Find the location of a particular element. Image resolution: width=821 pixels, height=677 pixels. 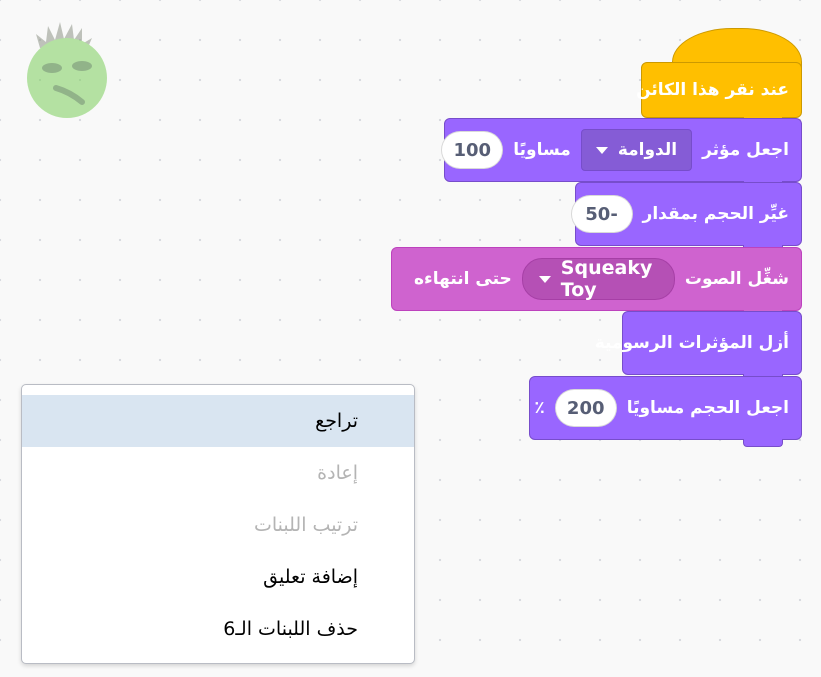

menu-item-redo: إعادة is located at coordinates (337, 473).